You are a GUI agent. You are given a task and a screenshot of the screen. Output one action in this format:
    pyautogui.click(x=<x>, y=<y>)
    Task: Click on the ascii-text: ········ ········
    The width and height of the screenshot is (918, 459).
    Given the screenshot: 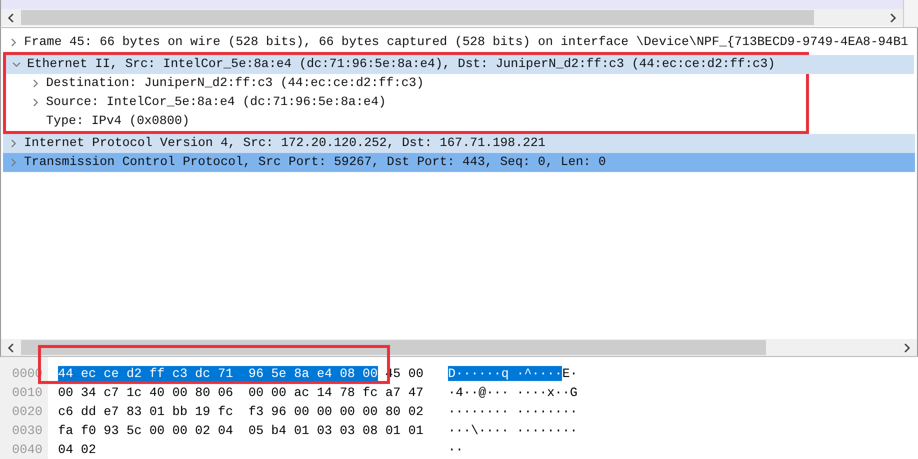 What is the action you would take?
    pyautogui.click(x=513, y=411)
    